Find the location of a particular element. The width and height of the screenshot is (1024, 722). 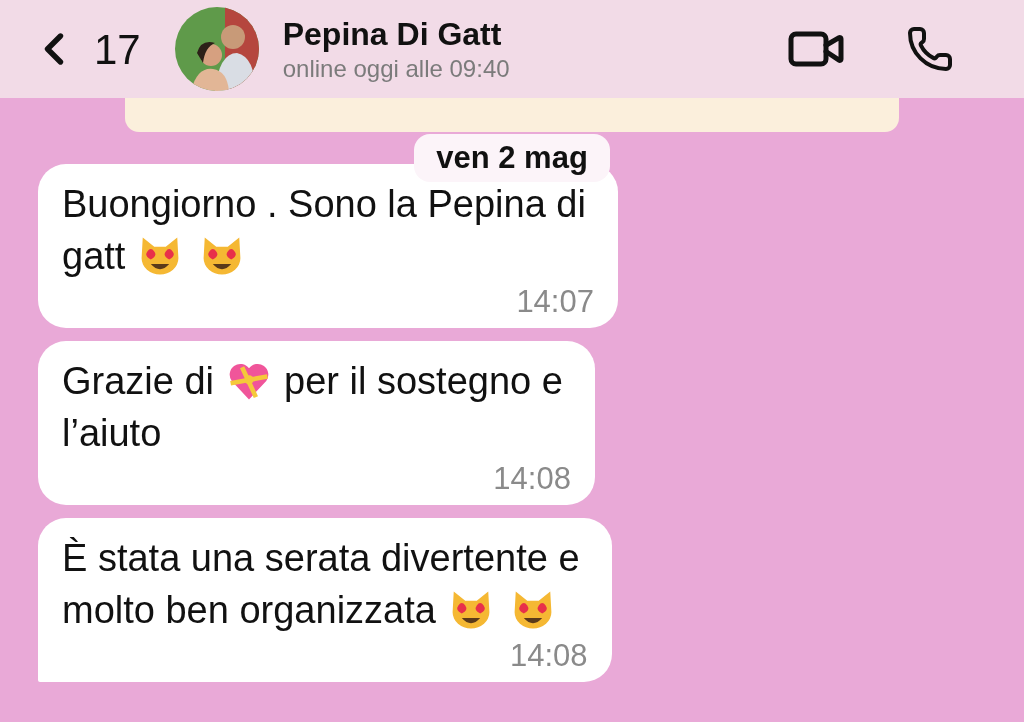

message-text: l’aiuto is located at coordinates (112, 433).